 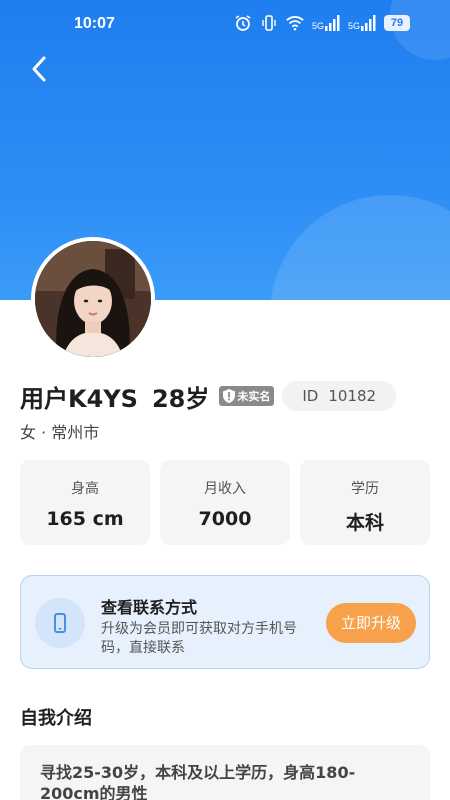 I want to click on stat-label: 学历, so click(x=365, y=489).